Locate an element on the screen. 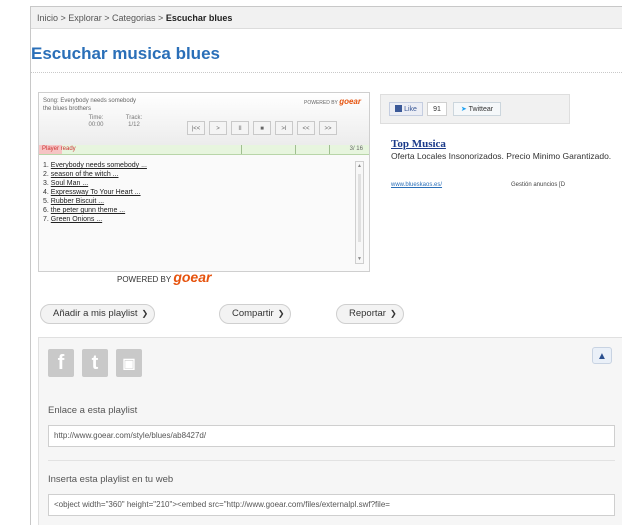 This screenshot has height=525, width=622. facebook-share-icon: f is located at coordinates (61, 363).